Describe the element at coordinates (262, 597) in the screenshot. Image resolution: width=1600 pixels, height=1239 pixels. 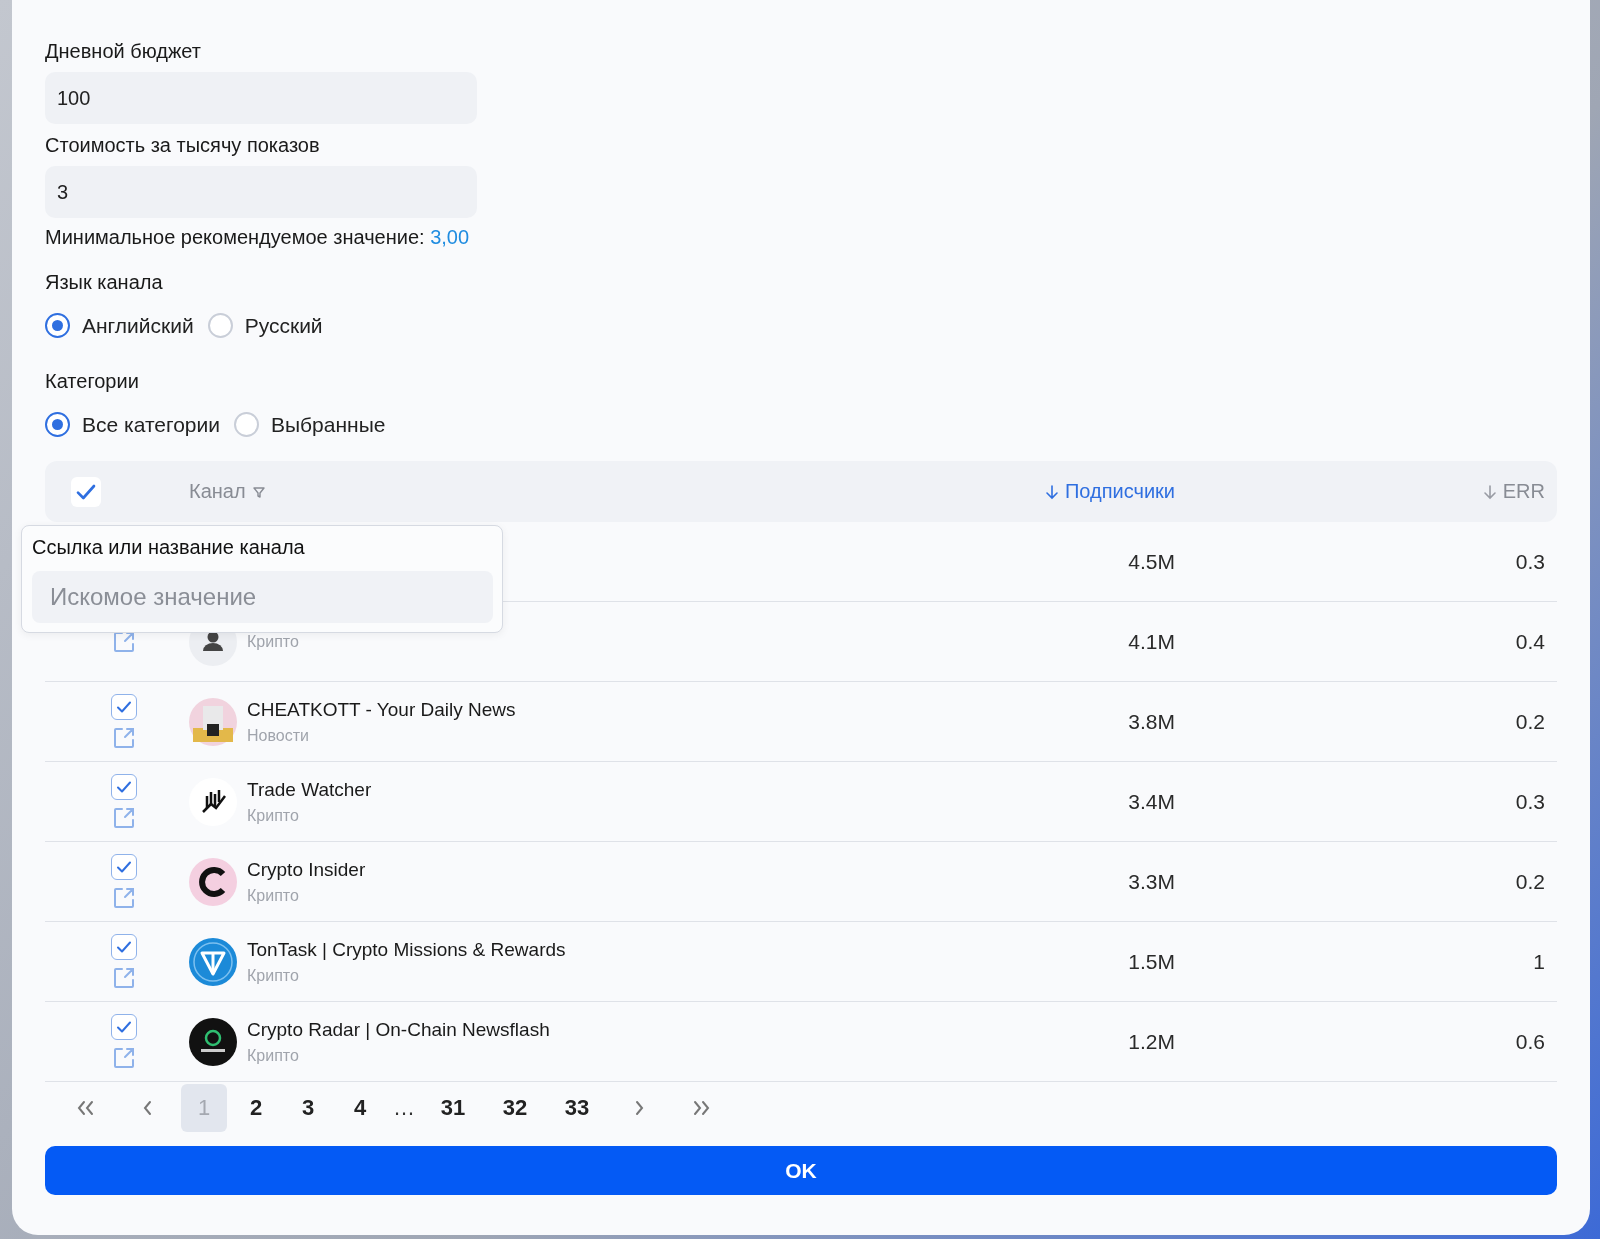
I see `search-field: Искомое значение` at that location.